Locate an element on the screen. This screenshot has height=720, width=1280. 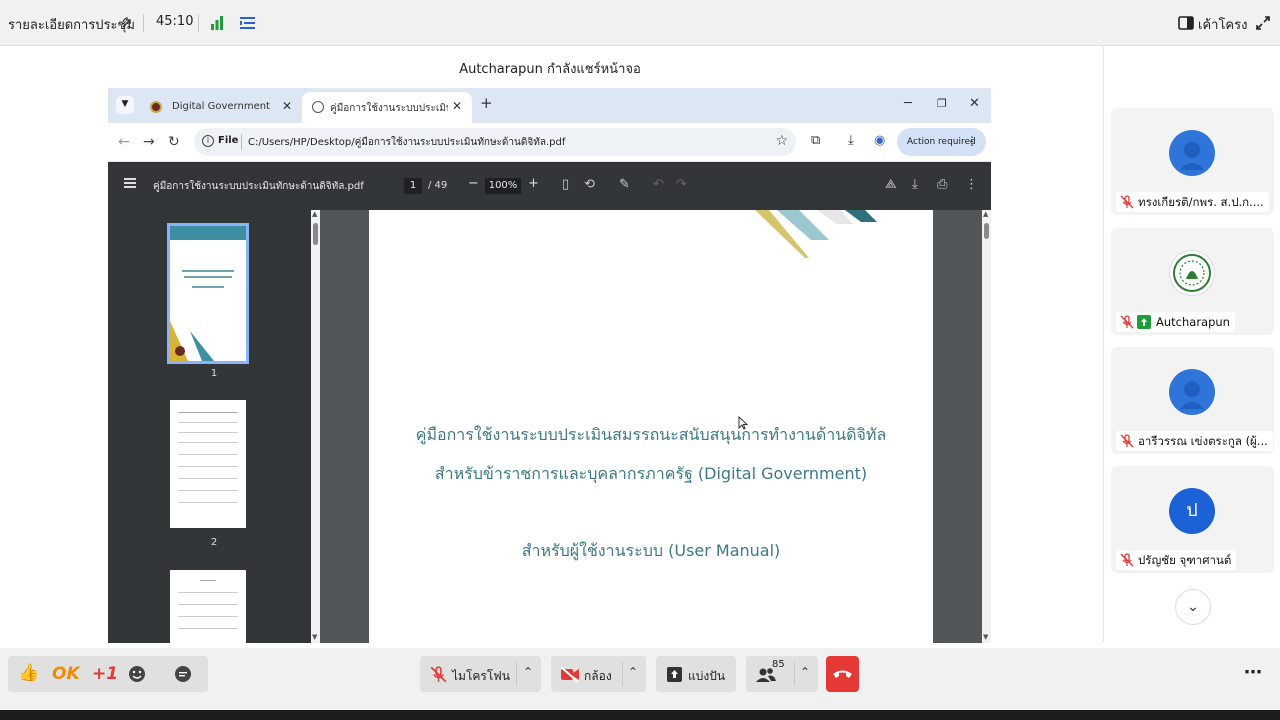
tab-search-chevron-icon: ▼ is located at coordinates (125, 105).